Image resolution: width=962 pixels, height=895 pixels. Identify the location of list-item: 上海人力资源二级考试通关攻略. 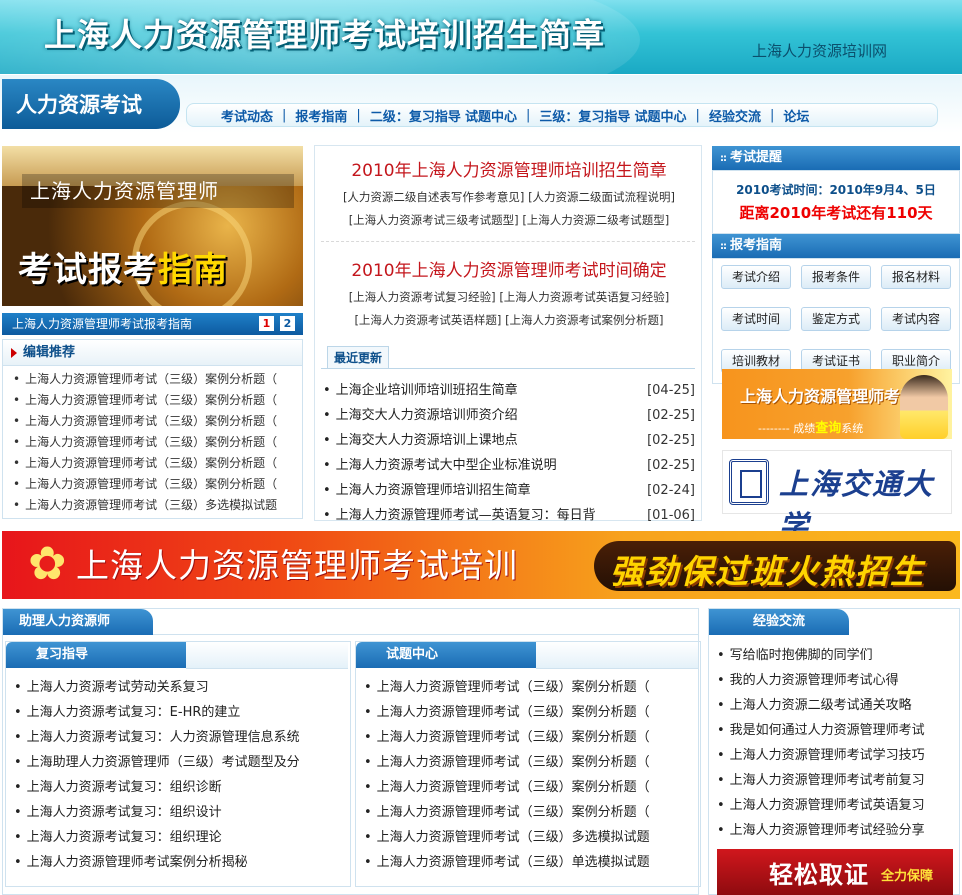
(838, 705).